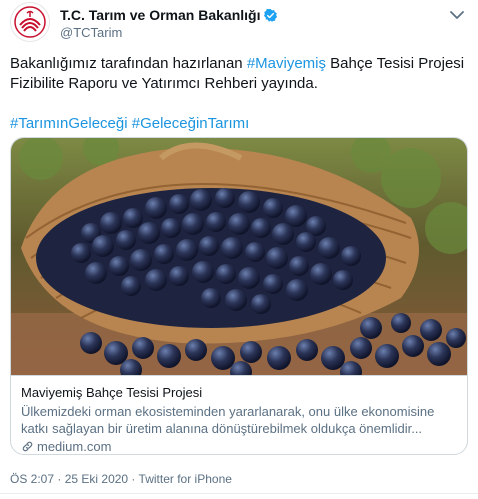 The height and width of the screenshot is (499, 478). Describe the element at coordinates (239, 446) in the screenshot. I see `card-domain: medium.com` at that location.